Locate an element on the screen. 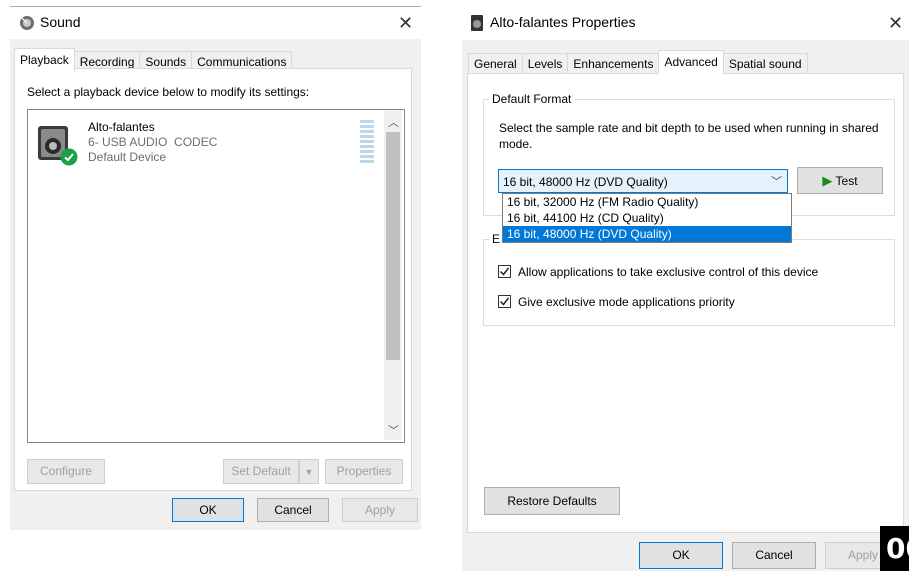 Image resolution: width=909 pixels, height=571 pixels. chevron-down-icon: ▼ is located at coordinates (309, 472).